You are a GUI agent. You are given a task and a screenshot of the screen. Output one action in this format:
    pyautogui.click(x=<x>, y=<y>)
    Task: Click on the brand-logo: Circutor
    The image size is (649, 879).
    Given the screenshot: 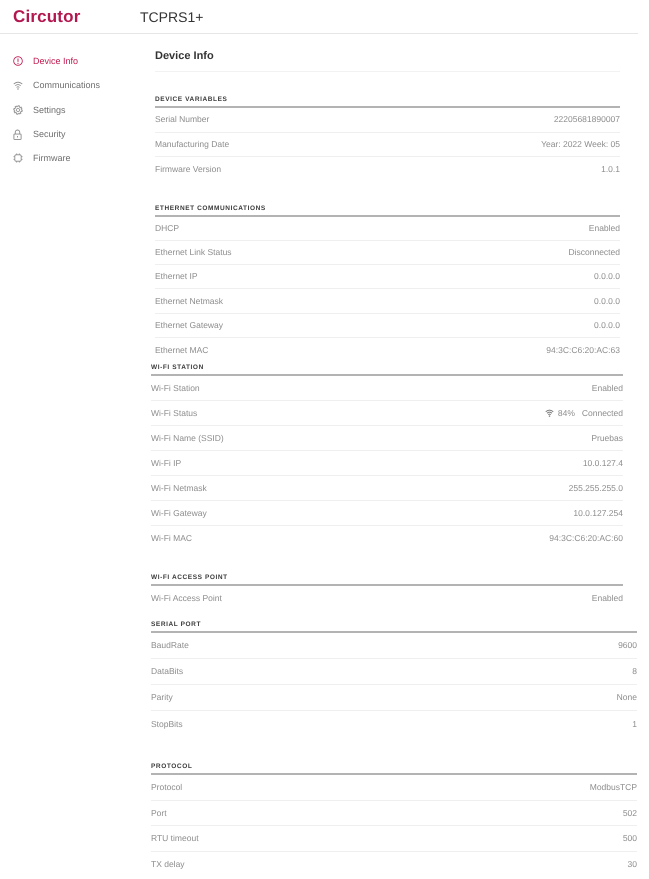 What is the action you would take?
    pyautogui.click(x=46, y=16)
    